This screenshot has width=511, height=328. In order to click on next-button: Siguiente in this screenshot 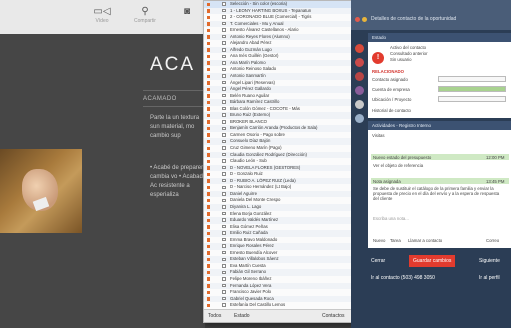, I will do `click(489, 261)`.